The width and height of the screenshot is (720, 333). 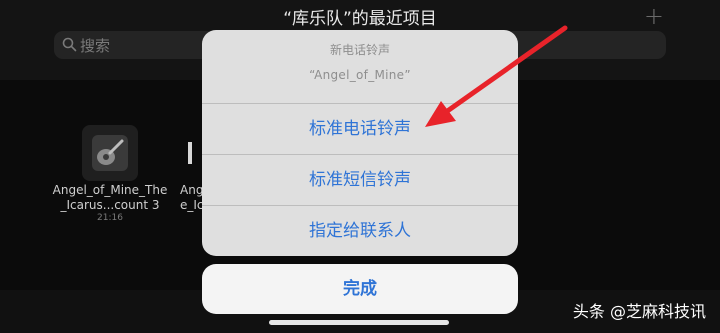 I want to click on guitar-icon, so click(x=110, y=153).